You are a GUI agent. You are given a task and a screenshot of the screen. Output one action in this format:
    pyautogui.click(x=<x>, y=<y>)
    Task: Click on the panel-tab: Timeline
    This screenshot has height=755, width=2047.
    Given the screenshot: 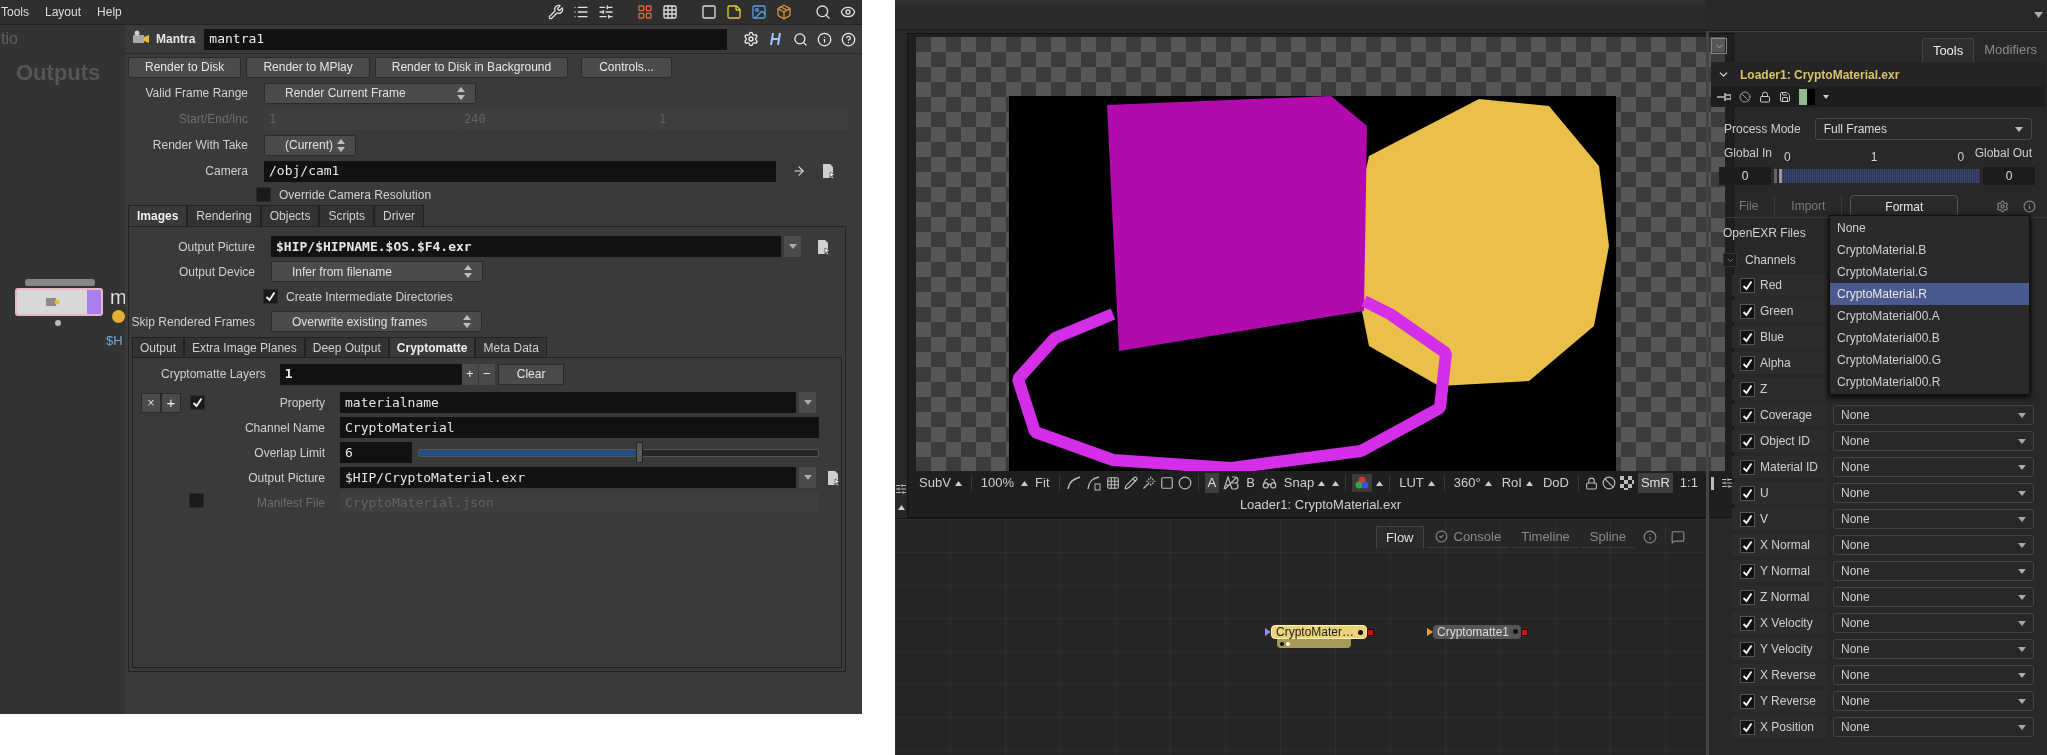 What is the action you would take?
    pyautogui.click(x=1545, y=537)
    